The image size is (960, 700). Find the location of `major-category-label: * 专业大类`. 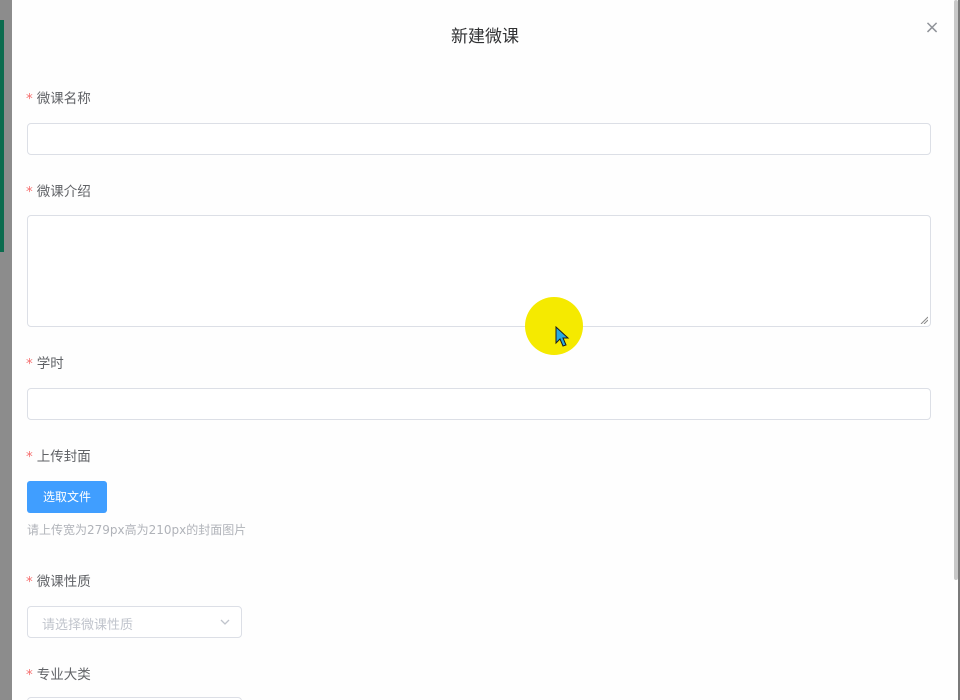

major-category-label: * 专业大类 is located at coordinates (58, 673).